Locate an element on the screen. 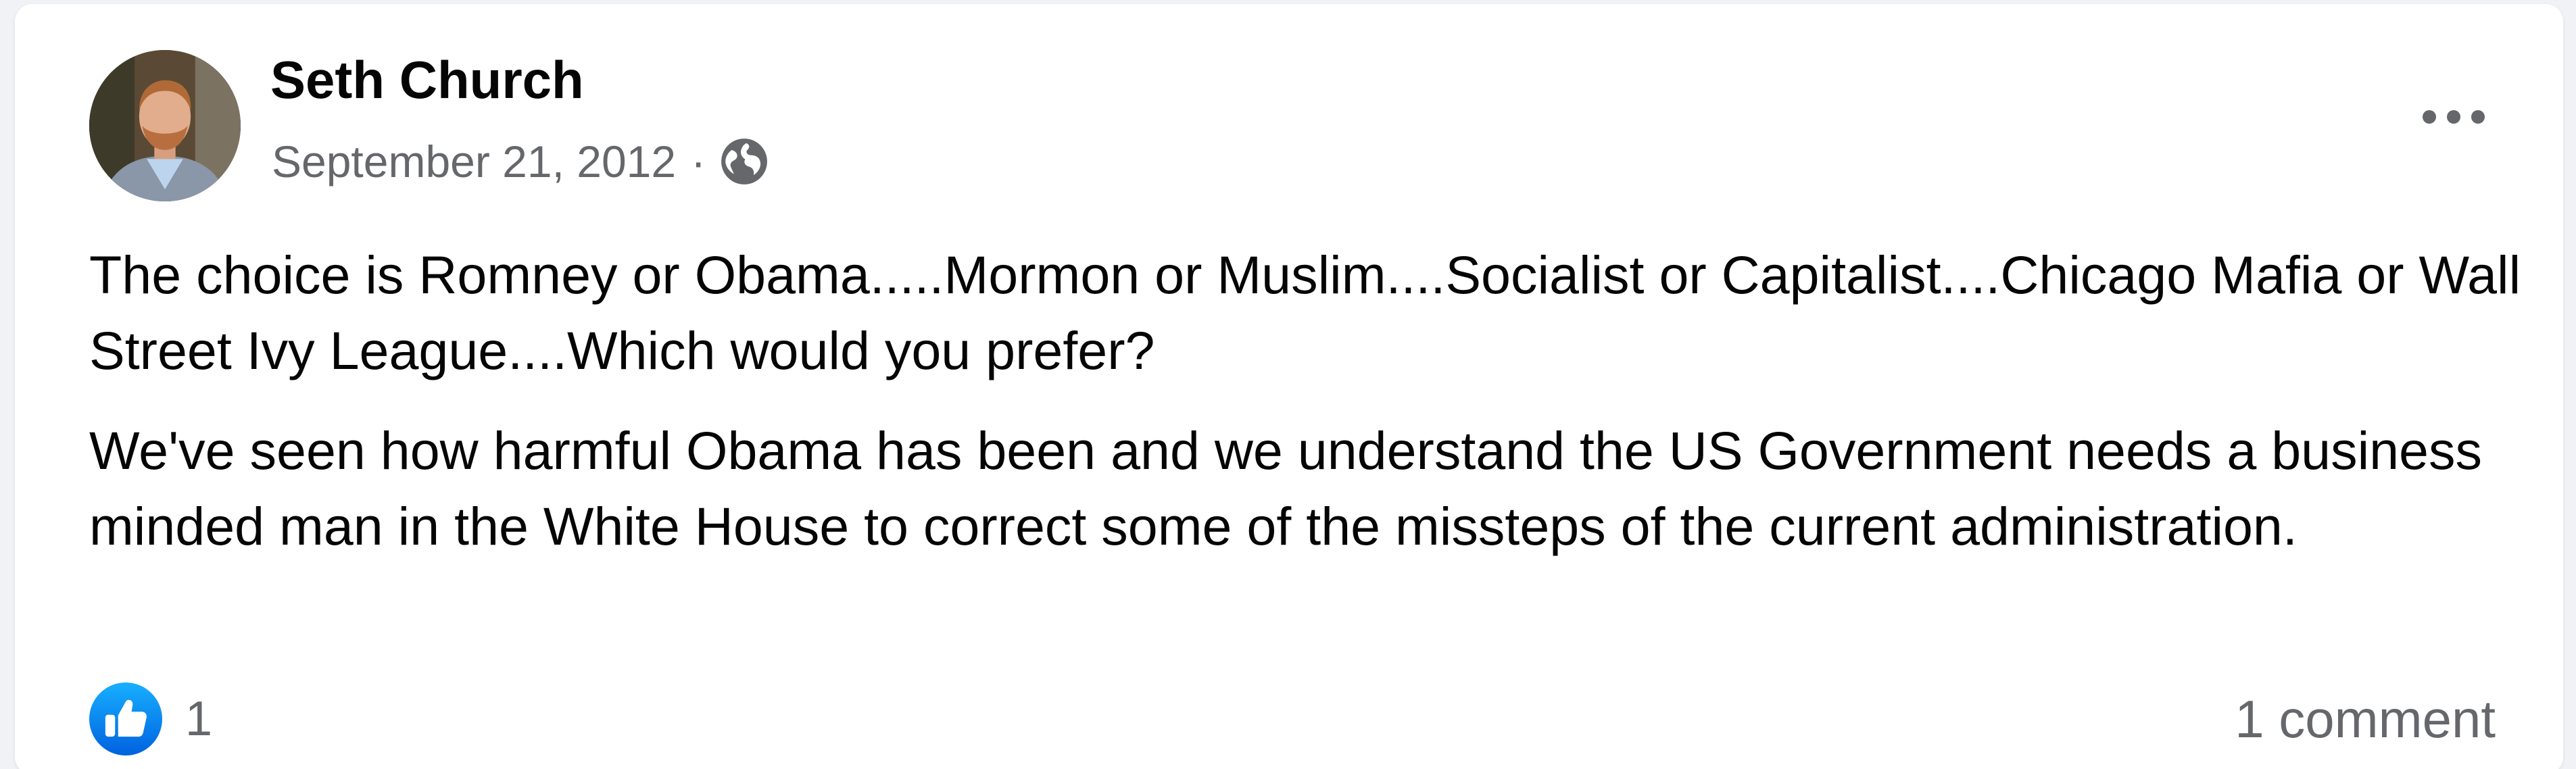 The width and height of the screenshot is (2576, 769). post-meta: September 21, 2012 · is located at coordinates (520, 162).